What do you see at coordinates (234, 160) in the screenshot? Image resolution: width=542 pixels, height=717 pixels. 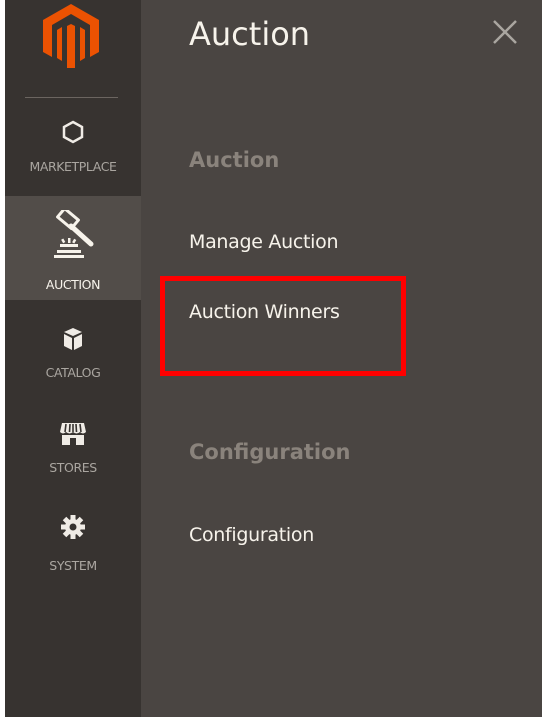 I see `section-title-auction: Auction` at bounding box center [234, 160].